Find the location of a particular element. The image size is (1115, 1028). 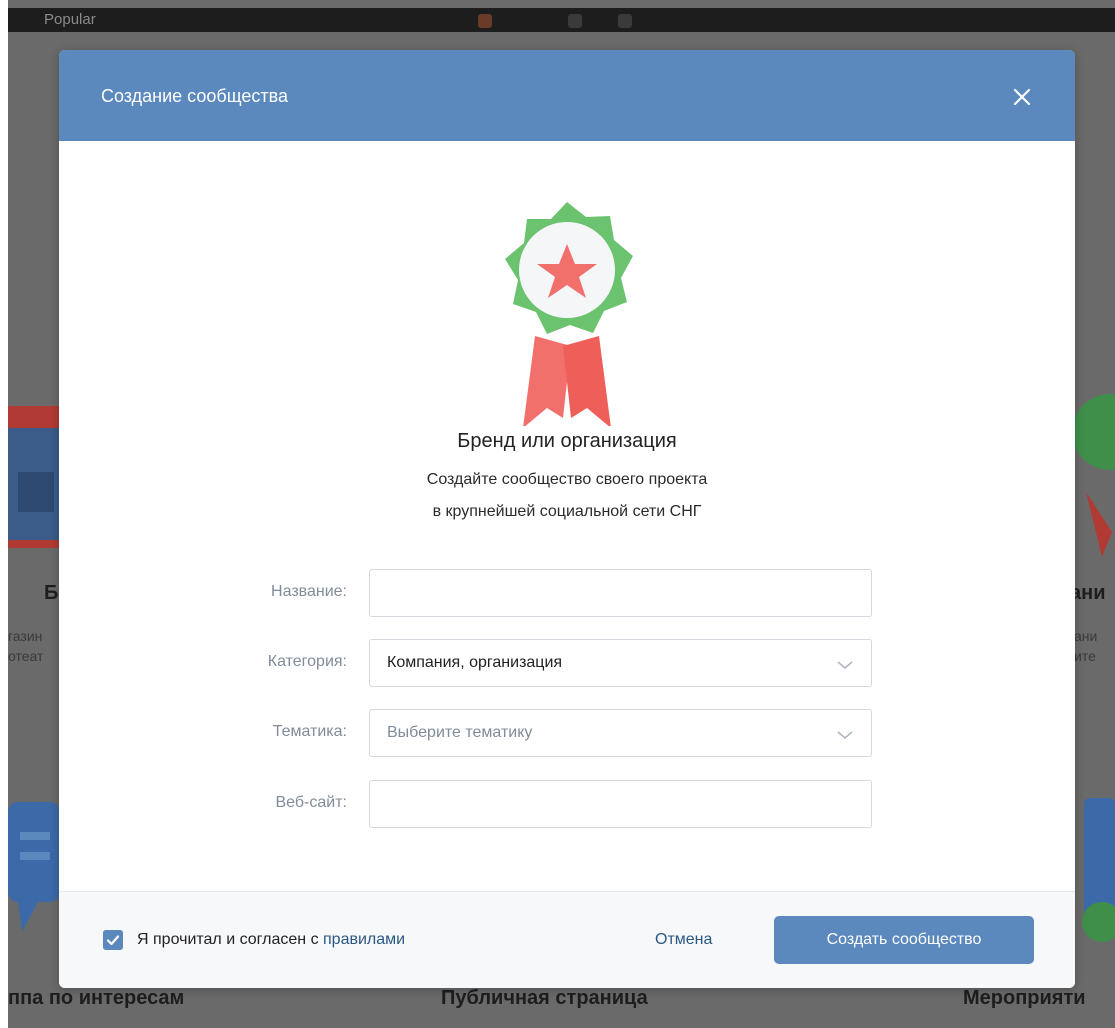

background-card-text: ите is located at coordinates (1085, 656).